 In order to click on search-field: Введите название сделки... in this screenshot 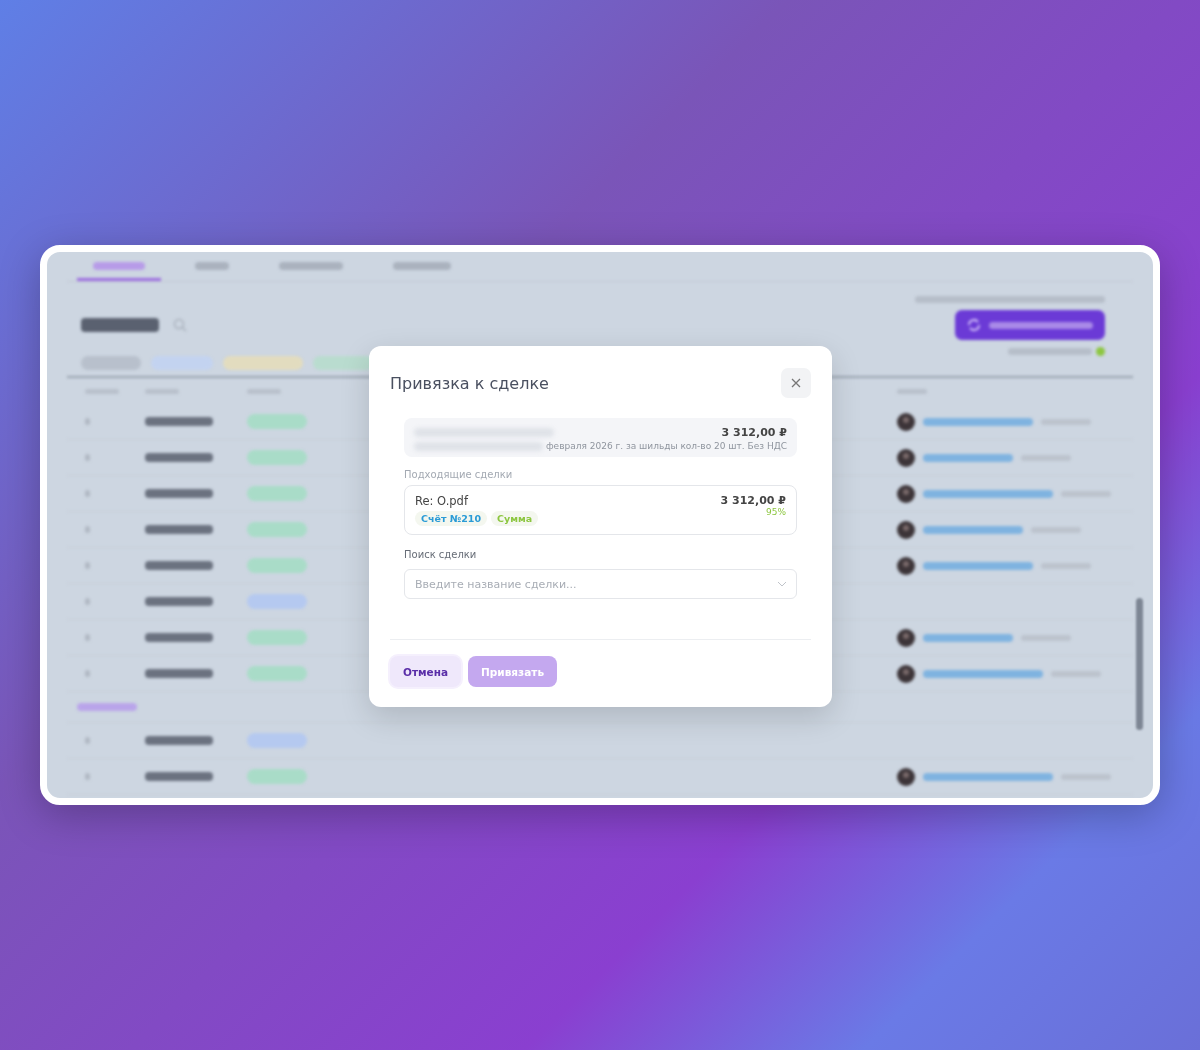, I will do `click(600, 584)`.